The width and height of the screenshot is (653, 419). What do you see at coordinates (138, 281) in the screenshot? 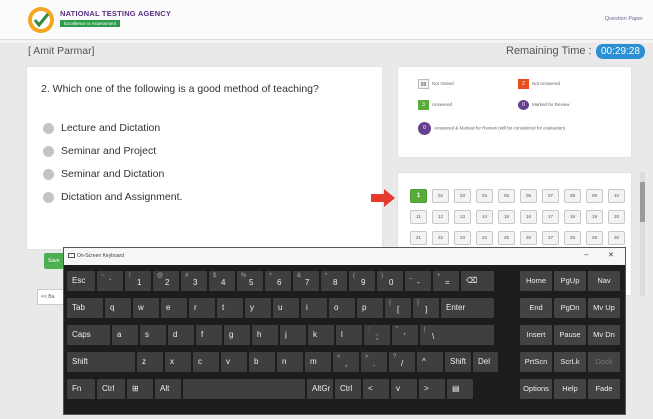
I see `key-1: ! 1` at bounding box center [138, 281].